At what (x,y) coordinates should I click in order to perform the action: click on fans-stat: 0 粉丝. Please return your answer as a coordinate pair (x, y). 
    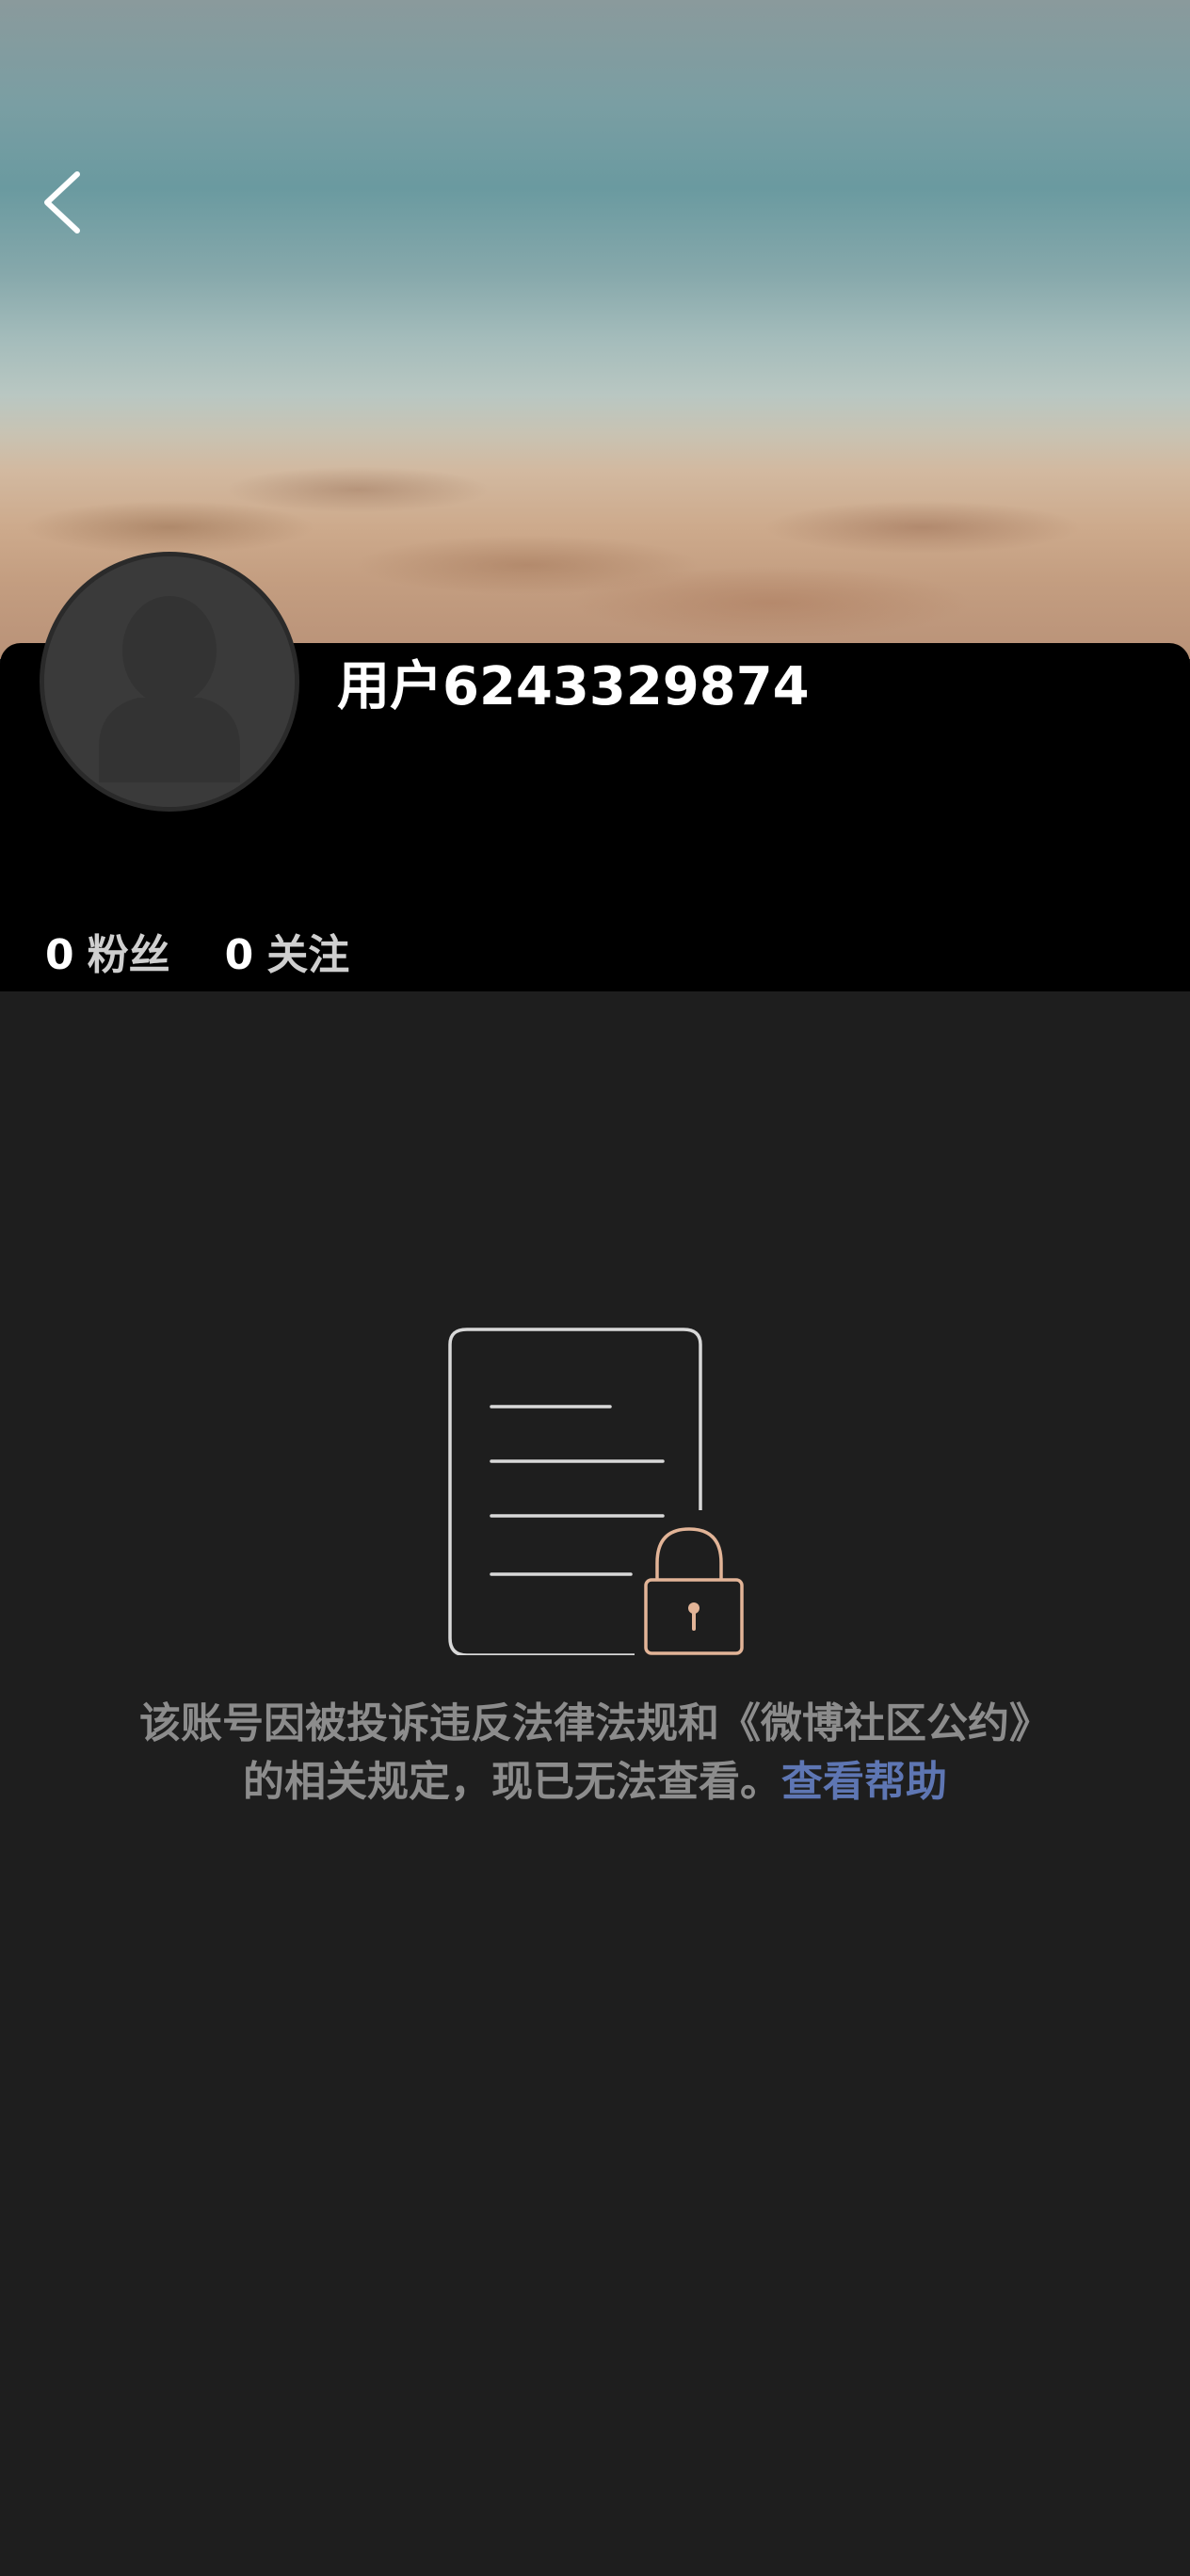
    Looking at the image, I should click on (108, 955).